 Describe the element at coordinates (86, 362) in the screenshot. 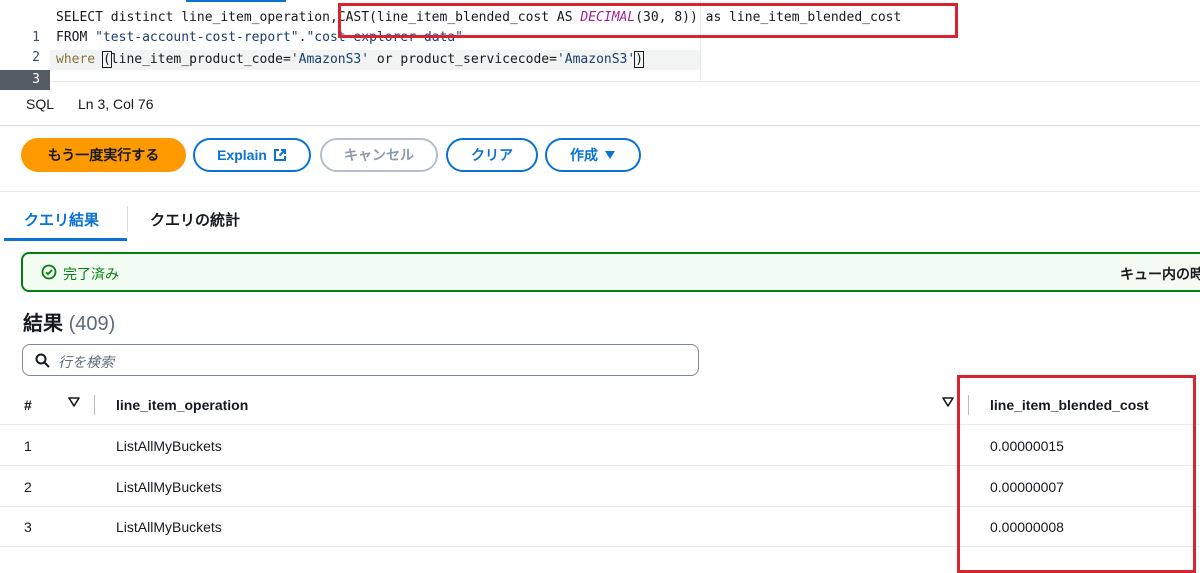

I see `search-placeholder: 行を検索` at that location.